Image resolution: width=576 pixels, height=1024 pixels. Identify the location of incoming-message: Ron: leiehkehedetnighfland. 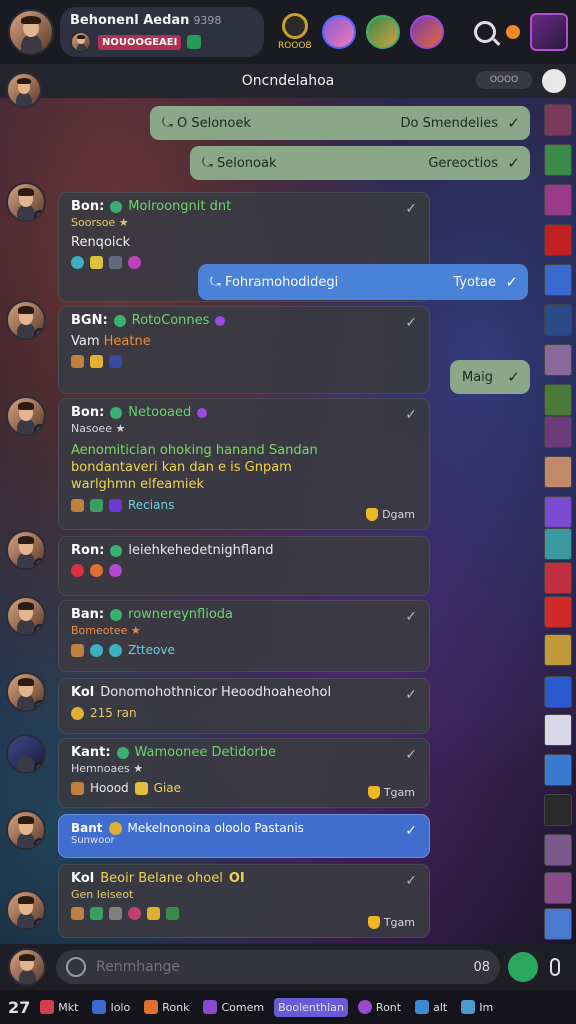
(244, 566).